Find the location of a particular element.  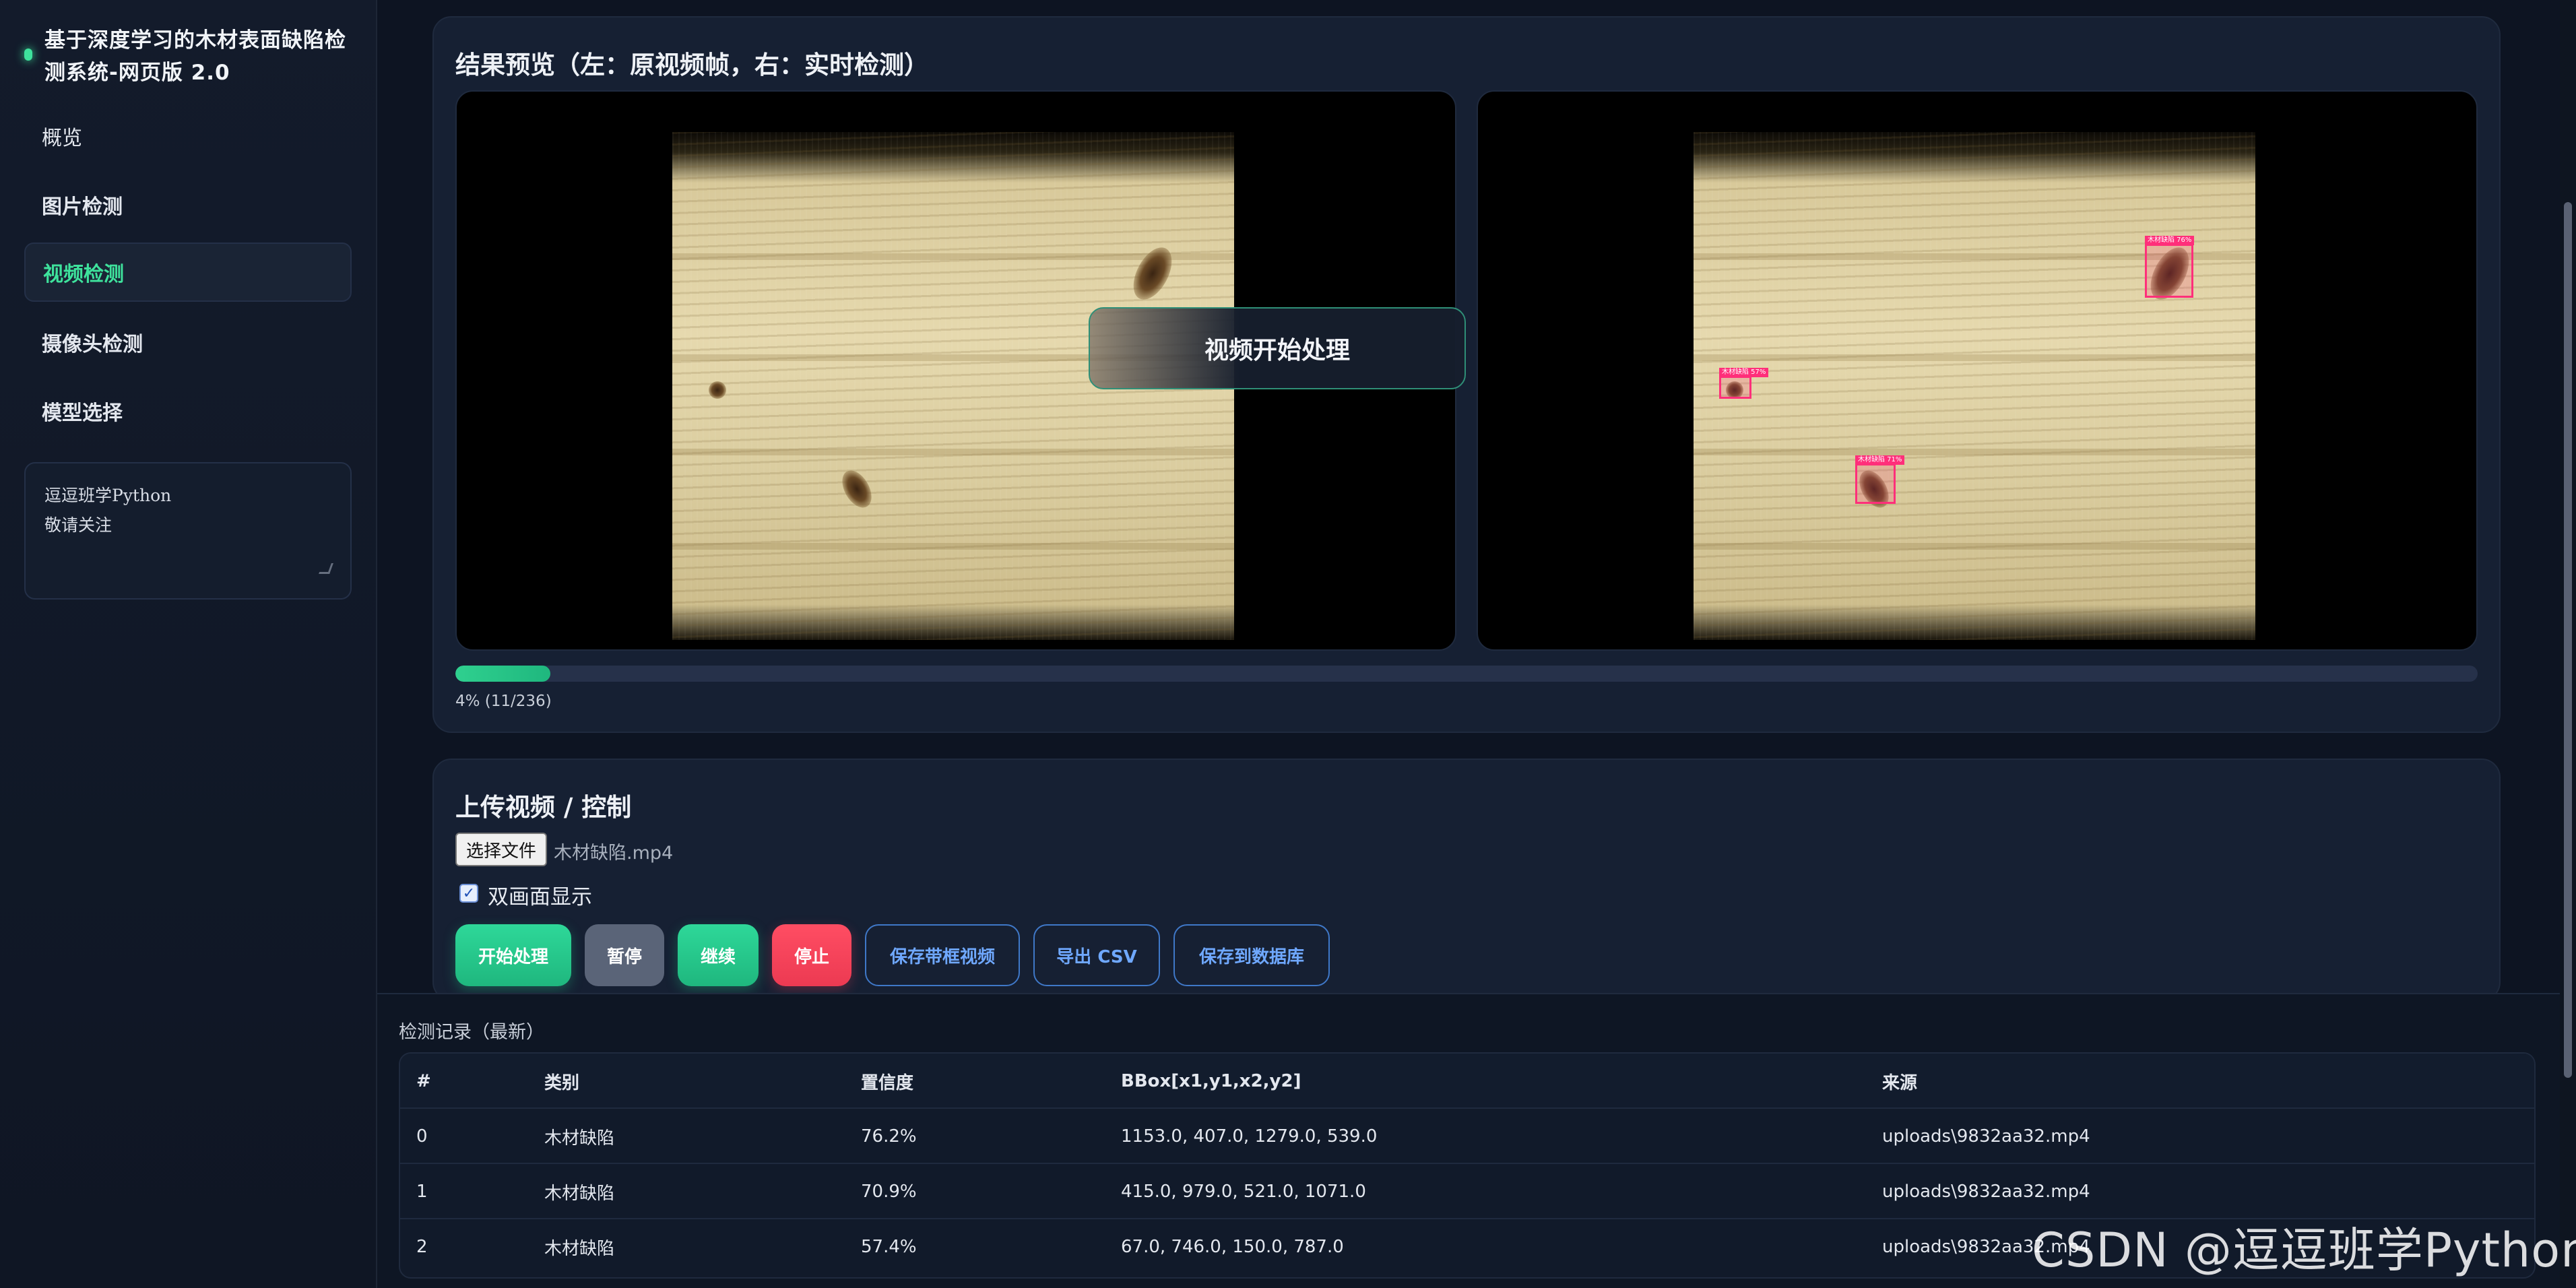

column-header: # is located at coordinates (423, 1081).